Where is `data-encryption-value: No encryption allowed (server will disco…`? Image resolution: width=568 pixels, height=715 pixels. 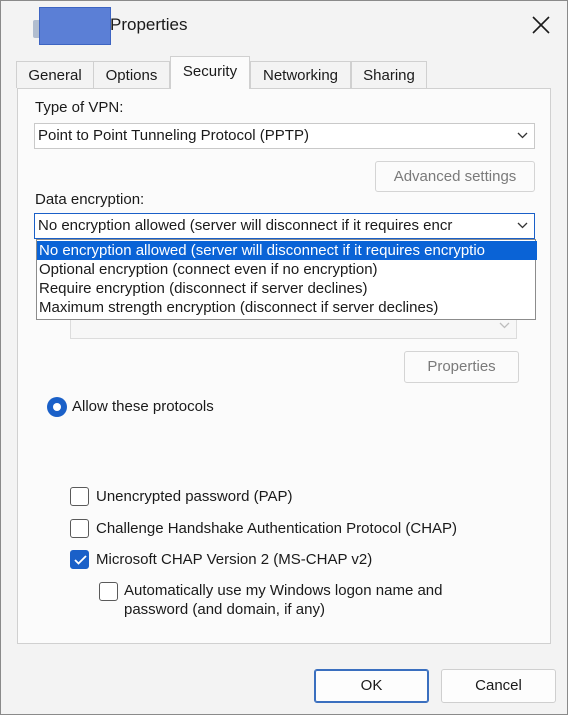 data-encryption-value: No encryption allowed (server will disco… is located at coordinates (245, 225).